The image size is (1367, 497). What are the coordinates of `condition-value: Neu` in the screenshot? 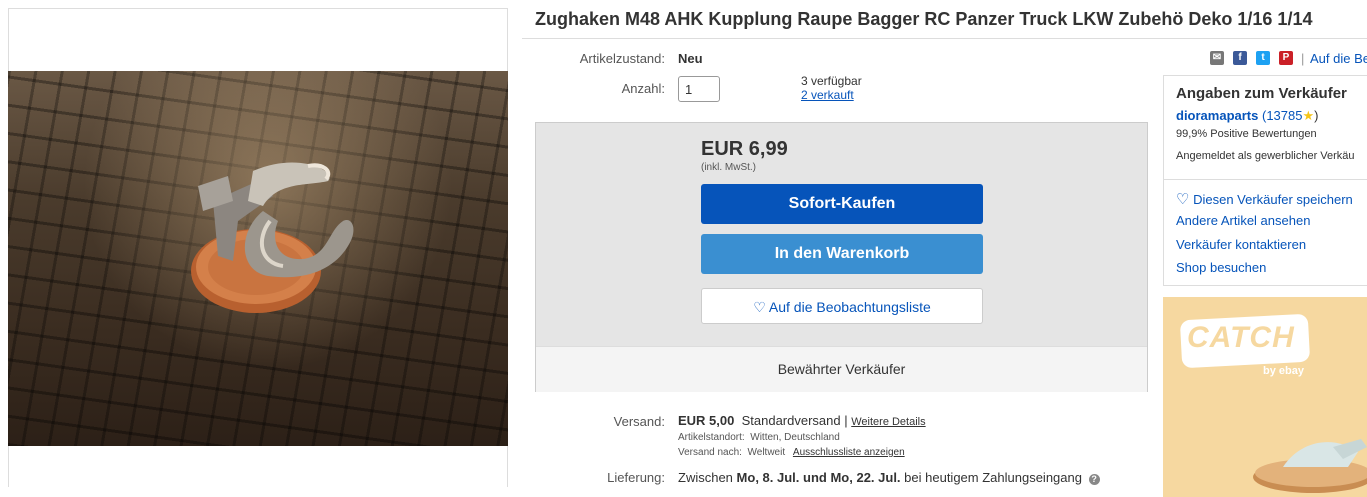 It's located at (690, 58).